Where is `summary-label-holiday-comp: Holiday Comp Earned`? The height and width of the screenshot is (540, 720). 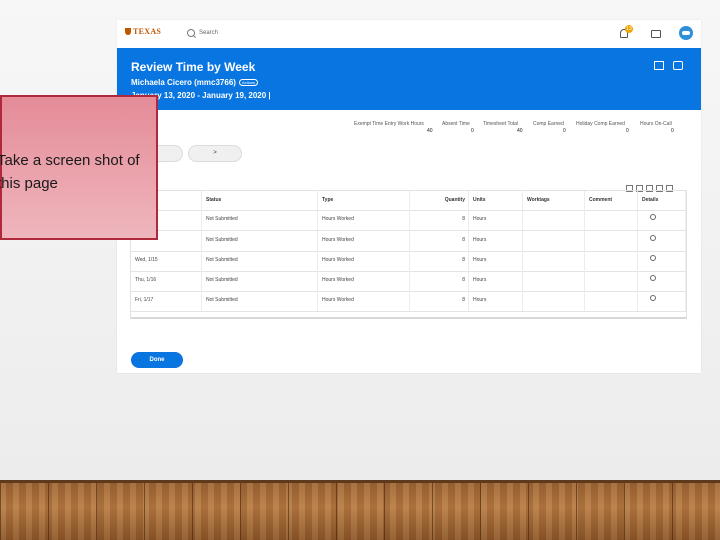
summary-label-holiday-comp: Holiday Comp Earned is located at coordinates (600, 124).